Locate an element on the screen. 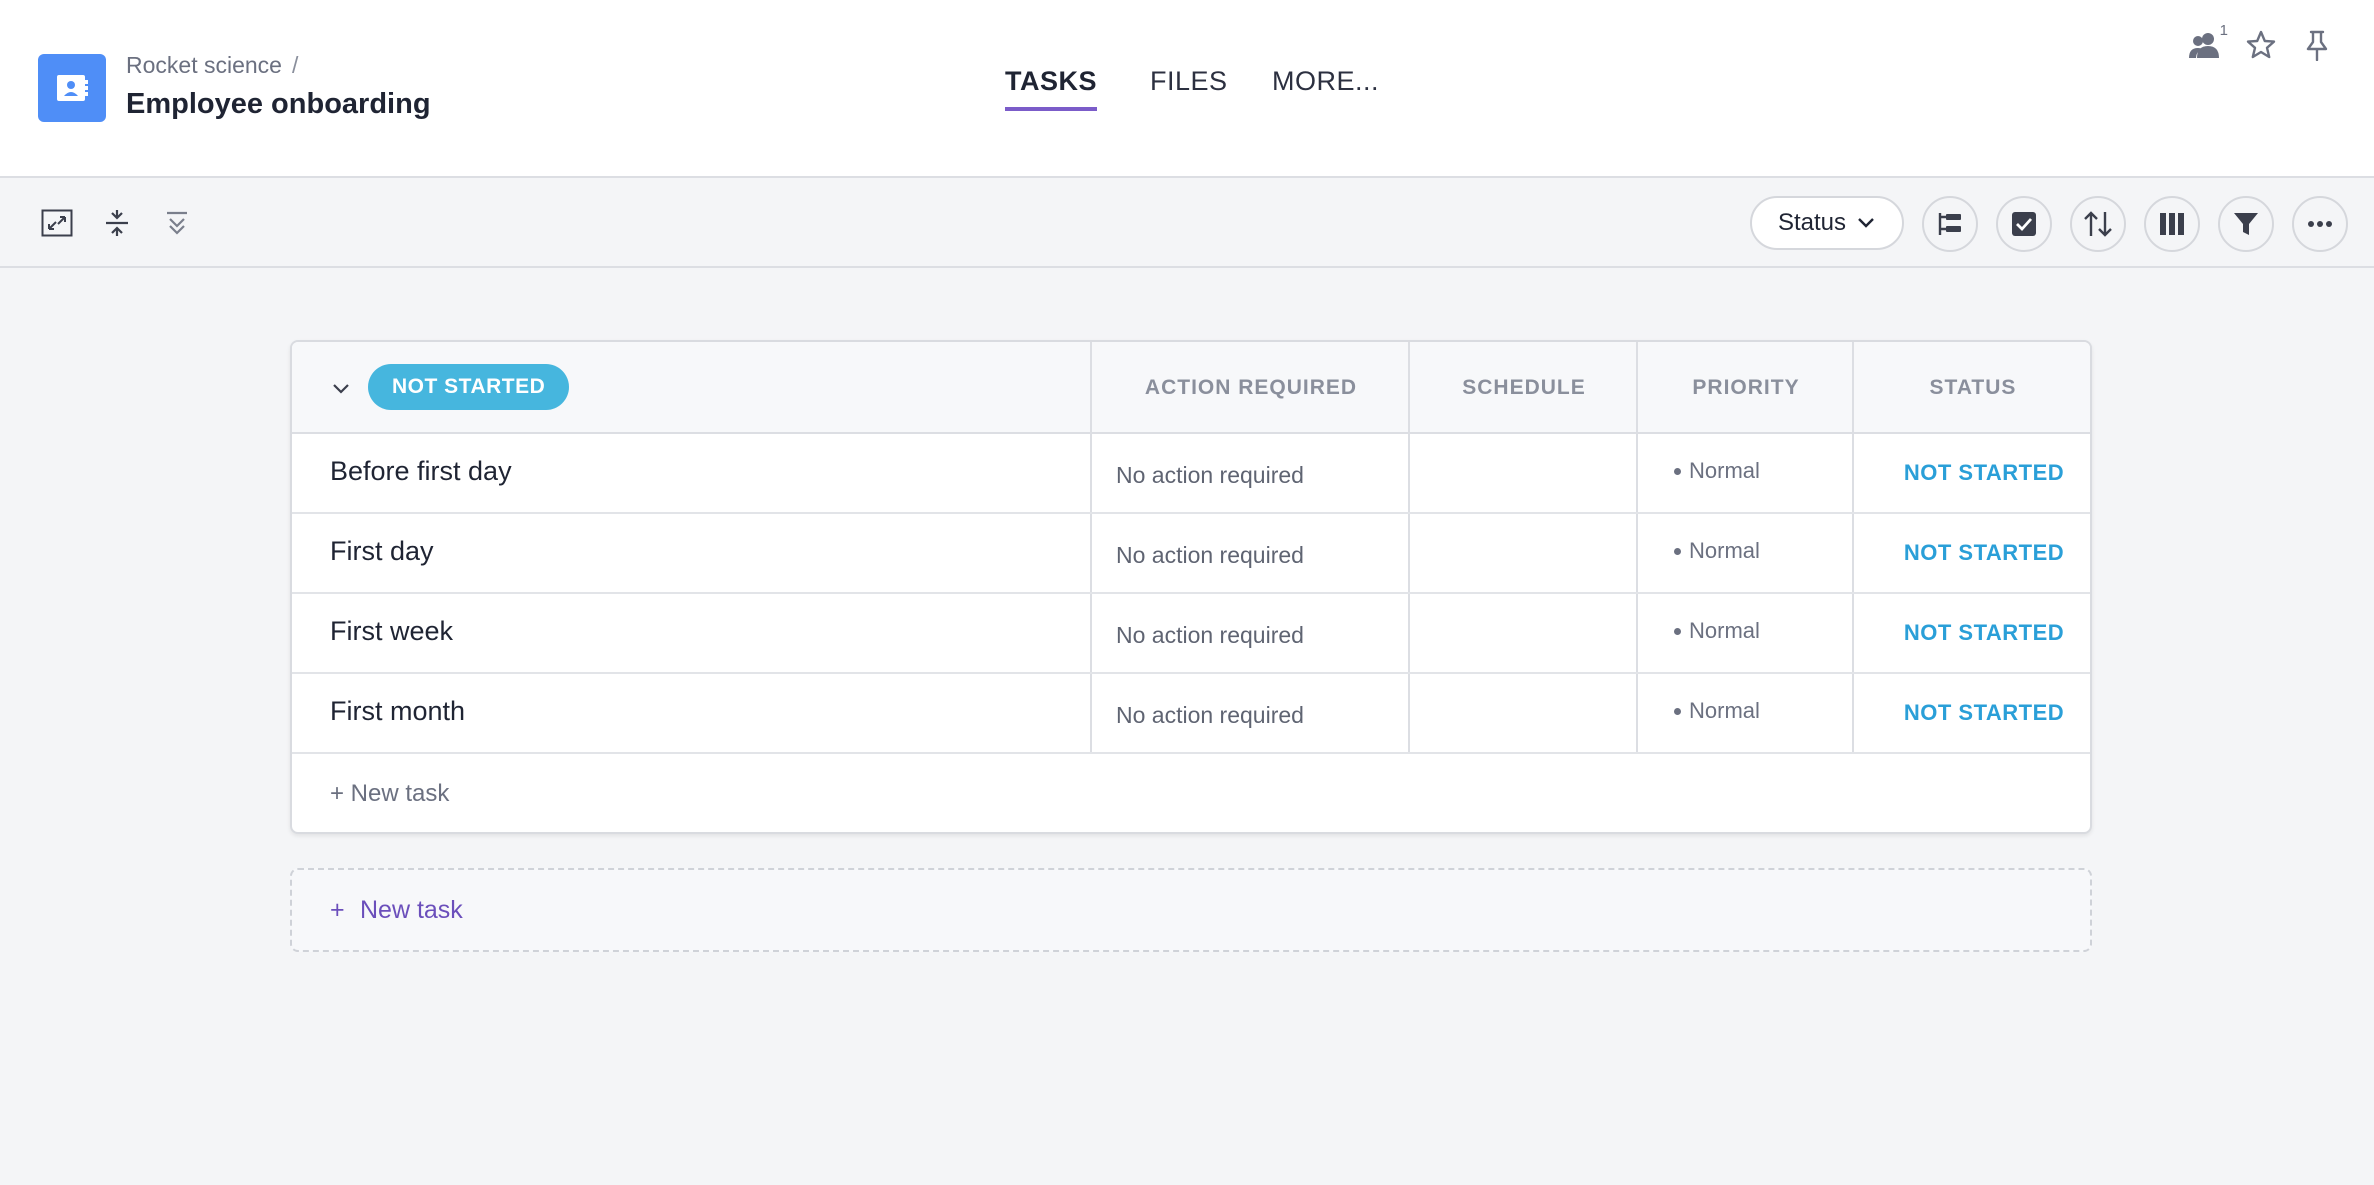 The width and height of the screenshot is (2374, 1185). breadcrumb: Rocket science / is located at coordinates (212, 65).